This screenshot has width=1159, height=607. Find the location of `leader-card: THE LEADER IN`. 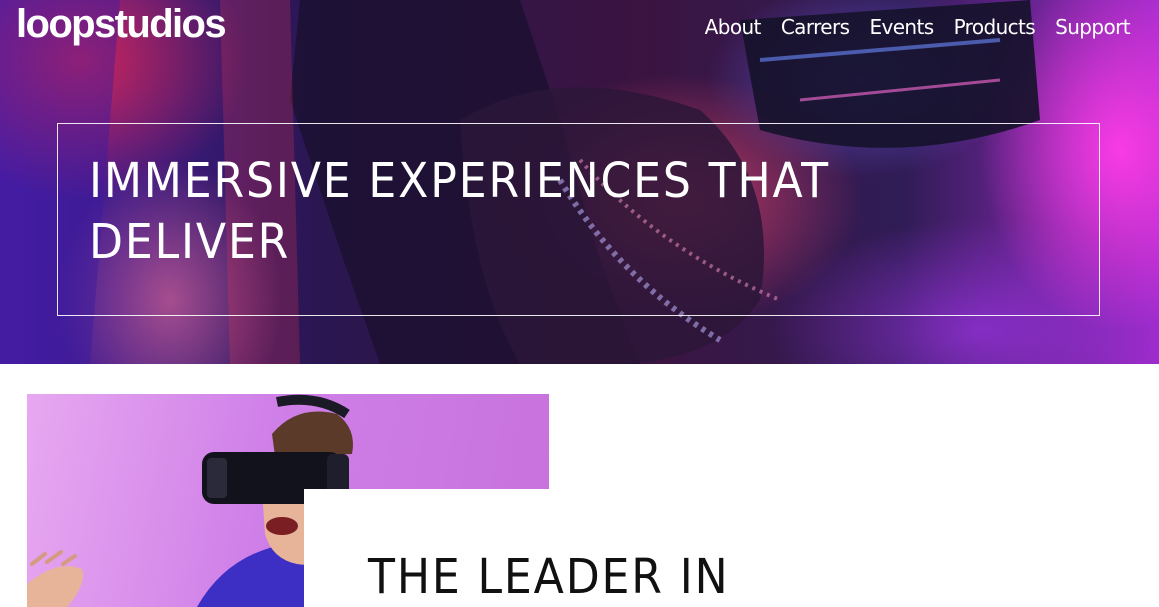

leader-card: THE LEADER IN is located at coordinates (604, 548).